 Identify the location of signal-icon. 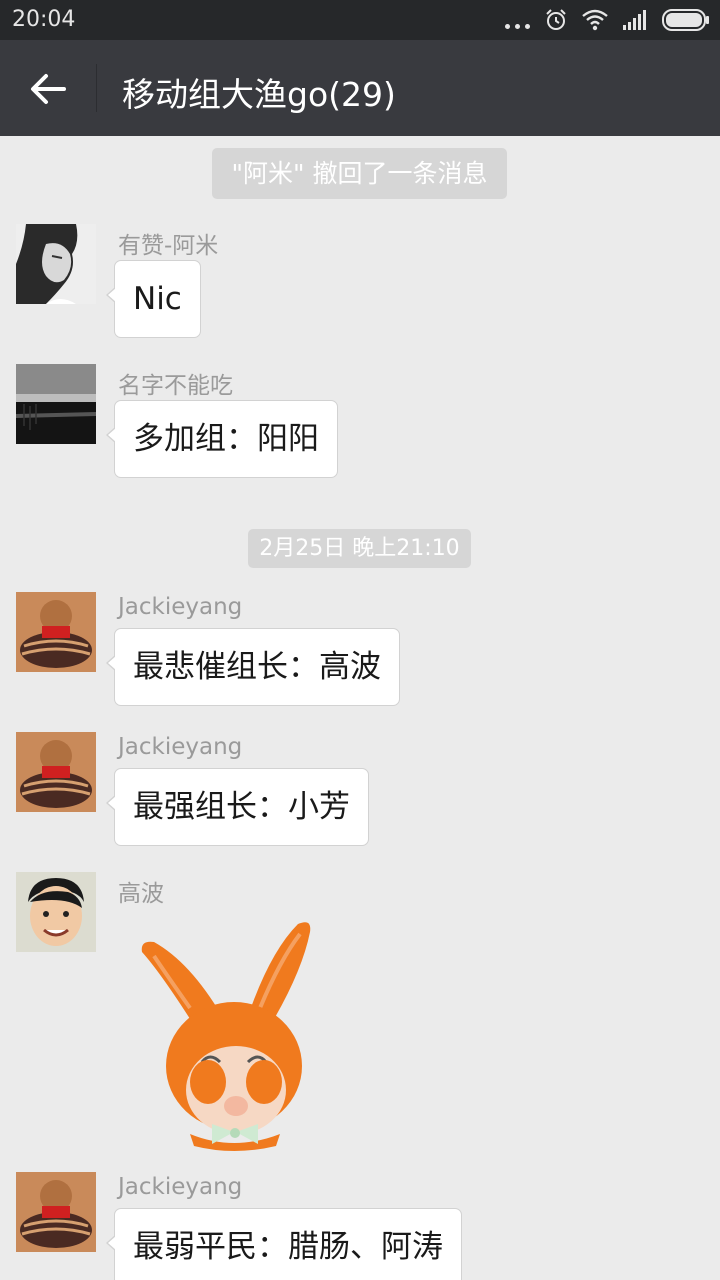
(634, 20).